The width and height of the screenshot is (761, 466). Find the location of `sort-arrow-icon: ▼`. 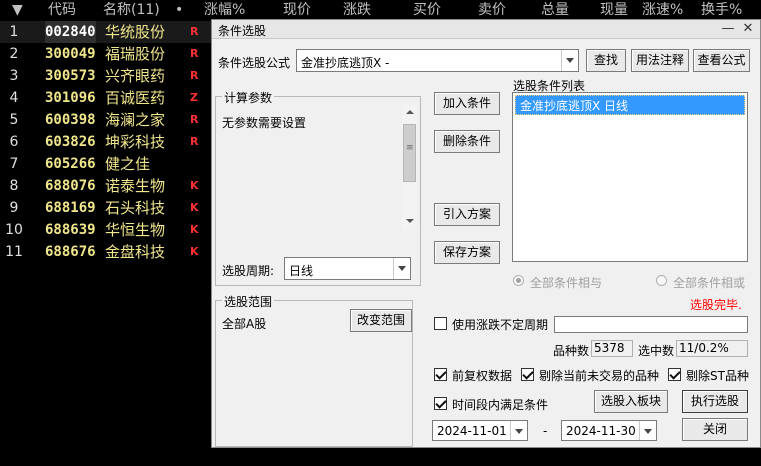

sort-arrow-icon: ▼ is located at coordinates (17, 10).